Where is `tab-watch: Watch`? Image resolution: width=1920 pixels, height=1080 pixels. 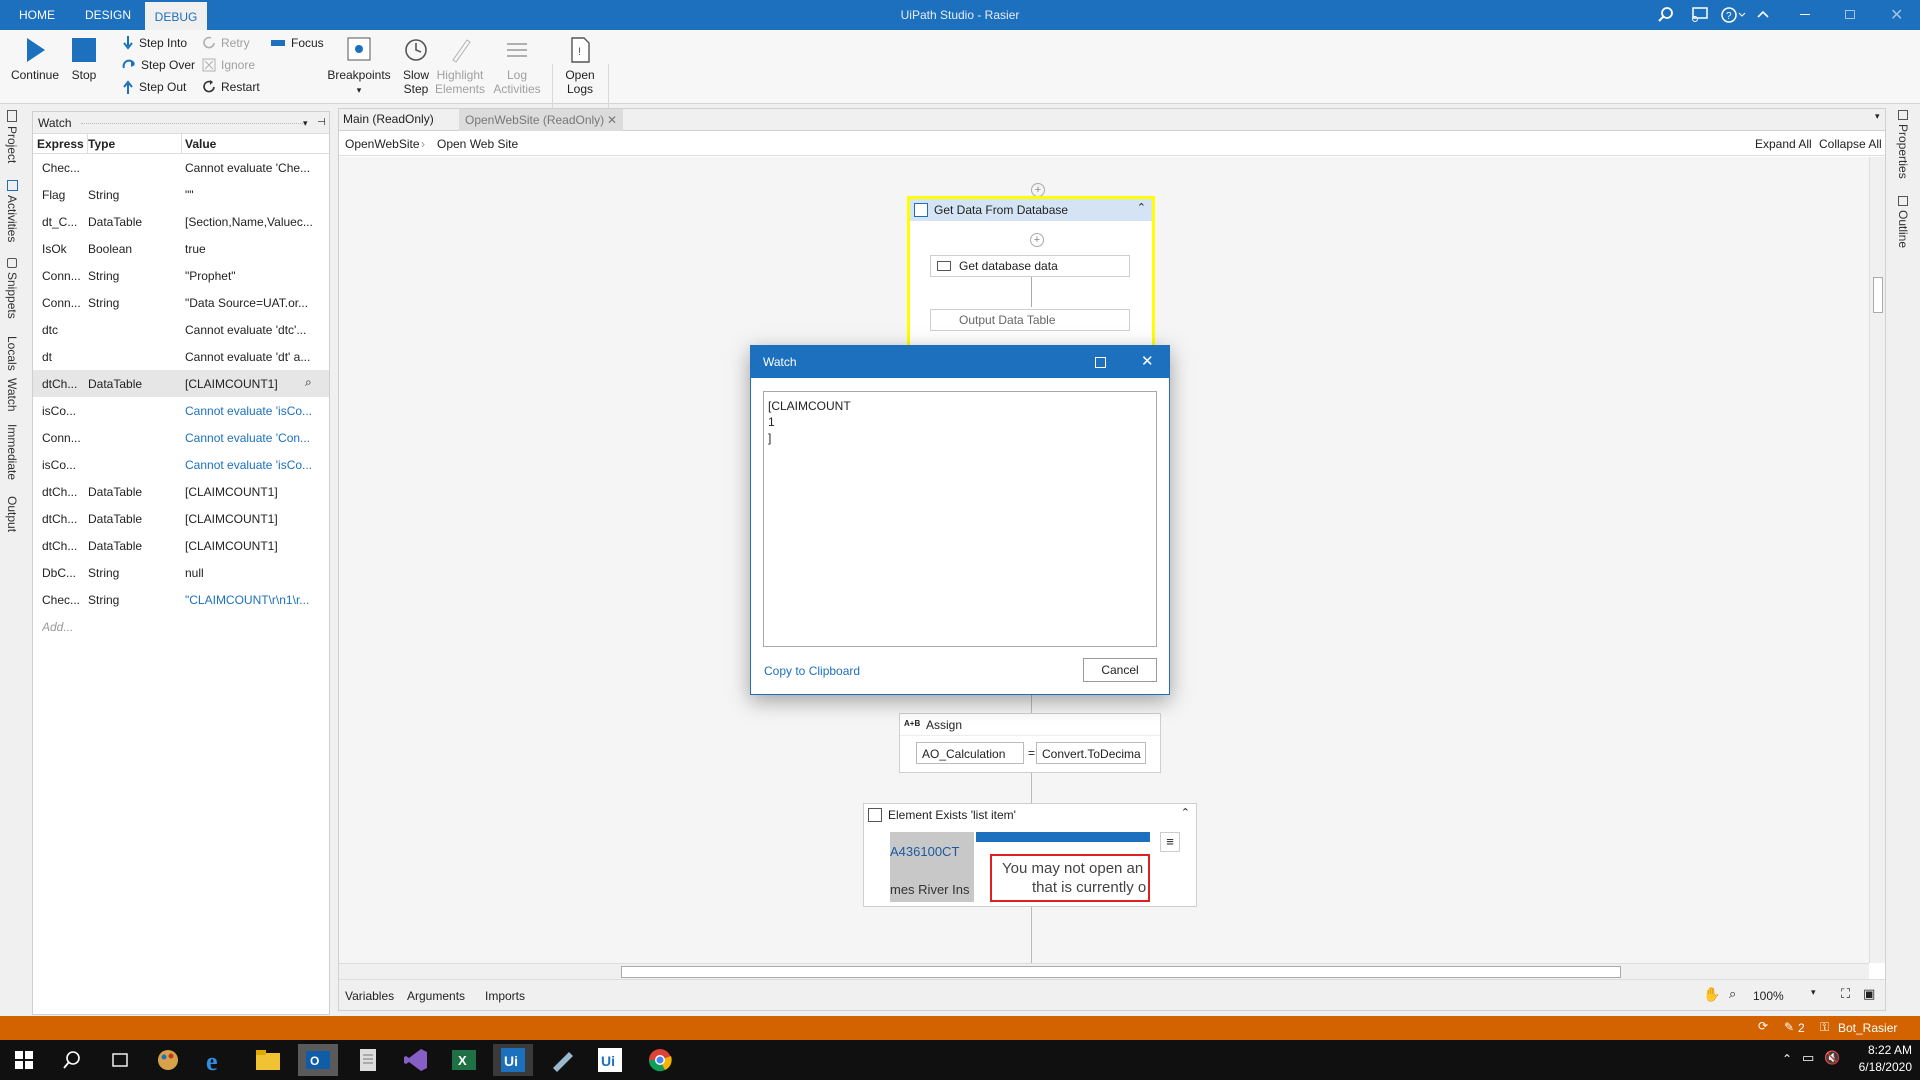 tab-watch: Watch is located at coordinates (12, 395).